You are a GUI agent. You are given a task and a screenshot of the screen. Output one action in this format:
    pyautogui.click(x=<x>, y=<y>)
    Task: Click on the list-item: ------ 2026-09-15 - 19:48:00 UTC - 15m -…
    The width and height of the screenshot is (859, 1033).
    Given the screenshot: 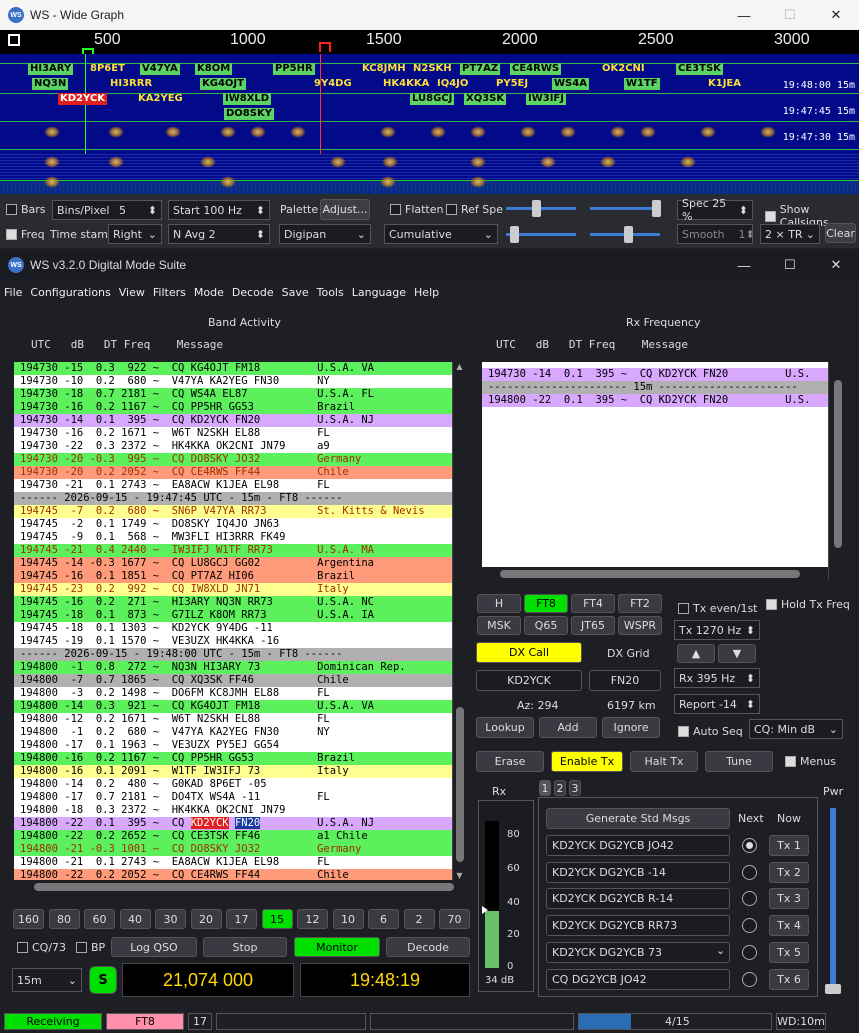 What is the action you would take?
    pyautogui.click(x=233, y=654)
    